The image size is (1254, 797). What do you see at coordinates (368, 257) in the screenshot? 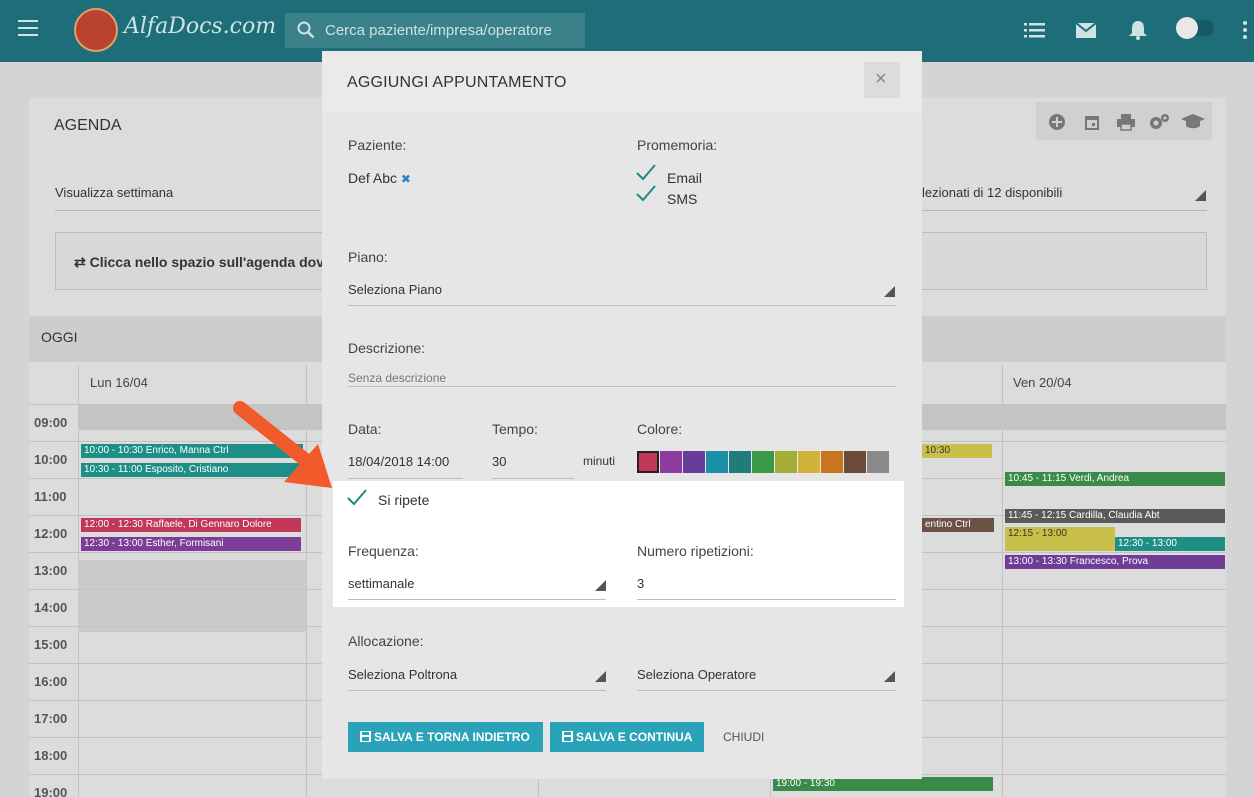
I see `plan-label: Piano:` at bounding box center [368, 257].